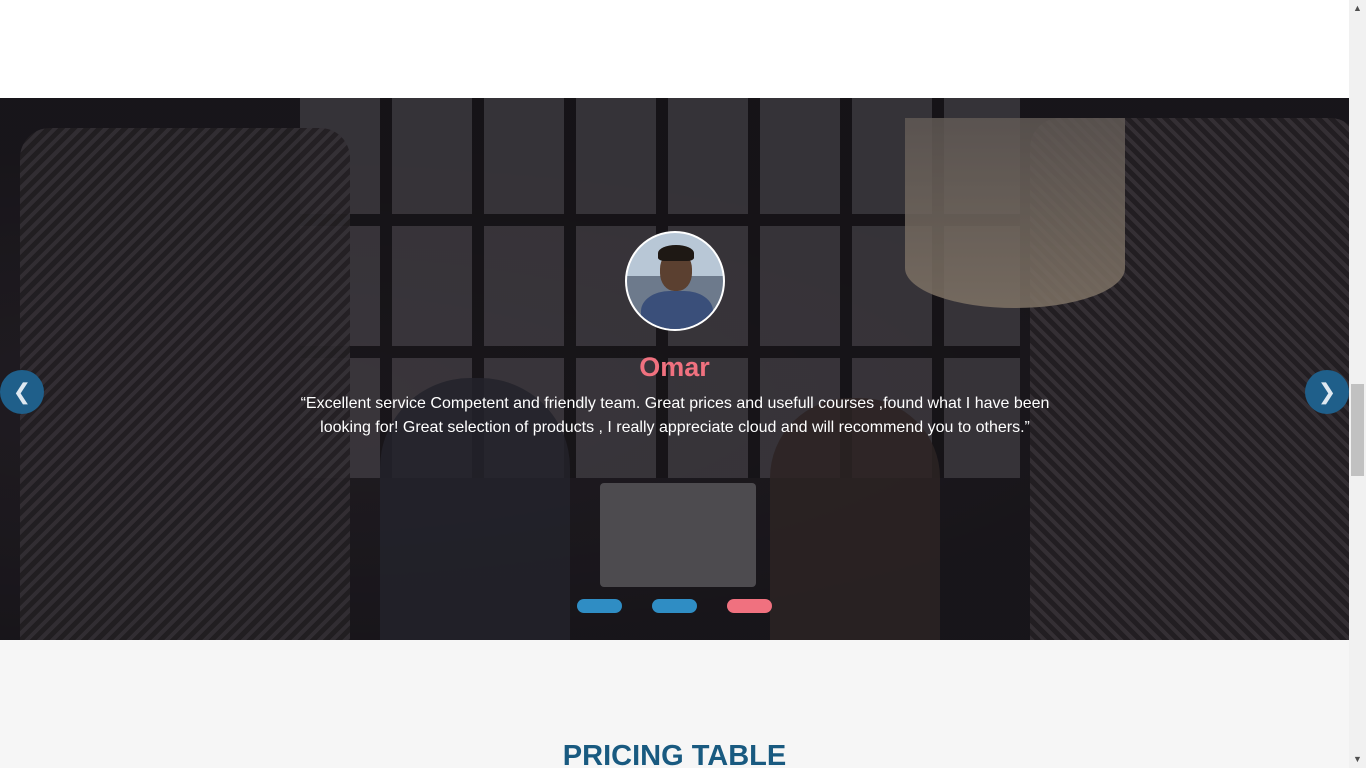  Describe the element at coordinates (1357, 759) in the screenshot. I see `scroll-down-arrow-icon: ▼` at that location.